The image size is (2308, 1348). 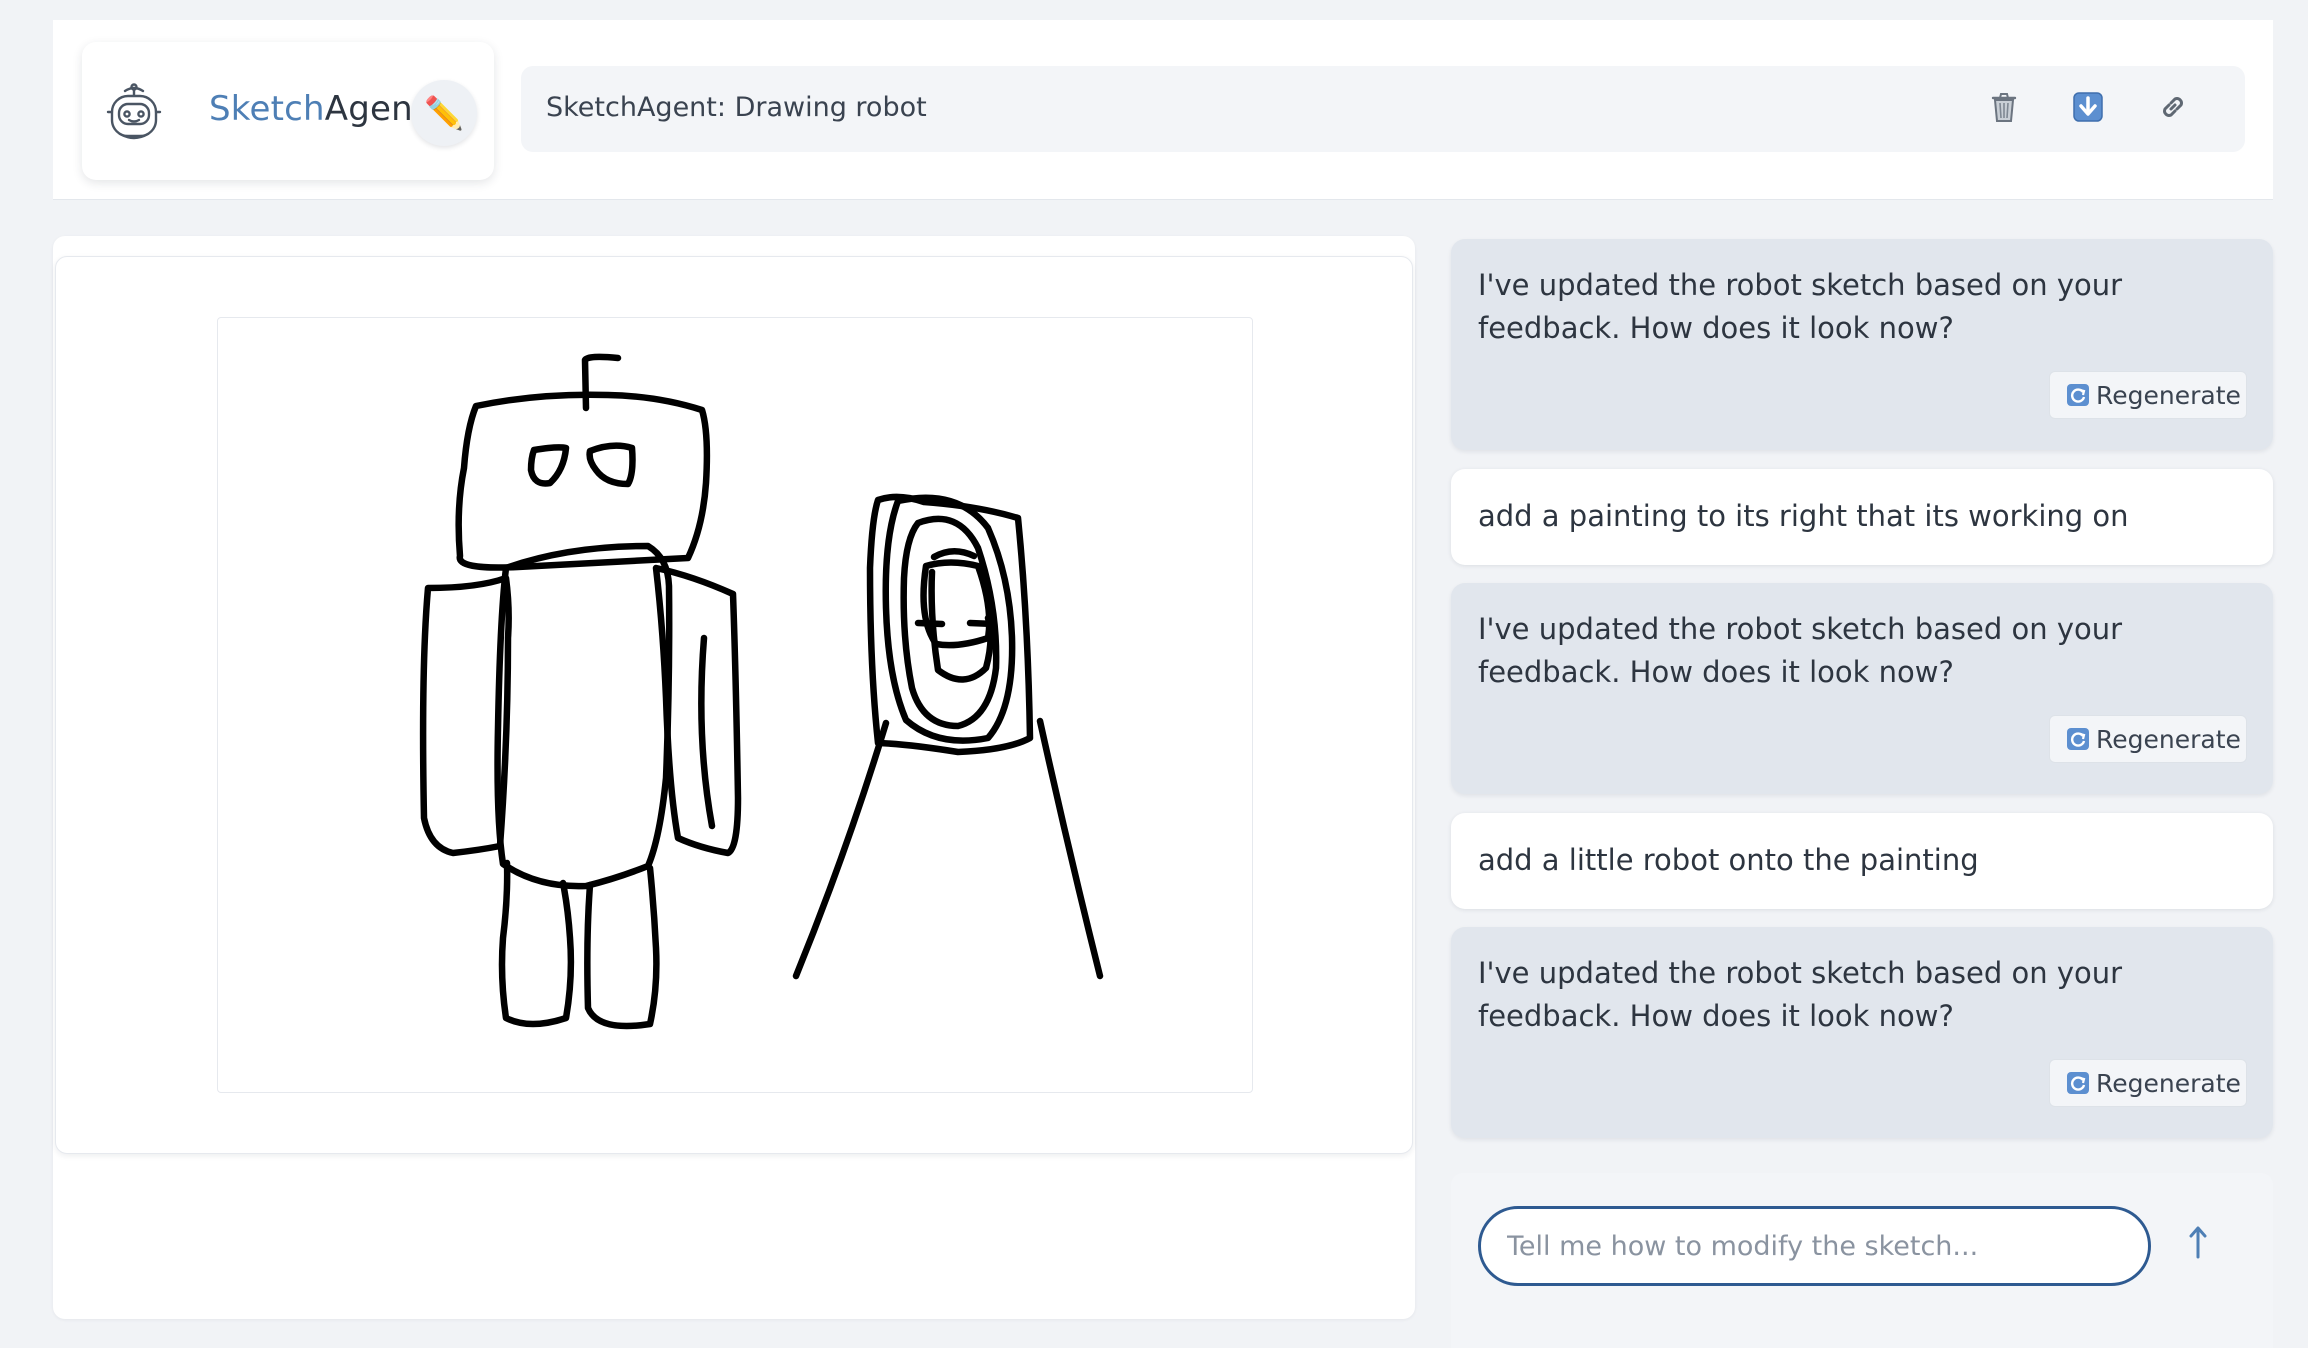 I want to click on user-message: add a little robot onto the painting, so click(x=1862, y=861).